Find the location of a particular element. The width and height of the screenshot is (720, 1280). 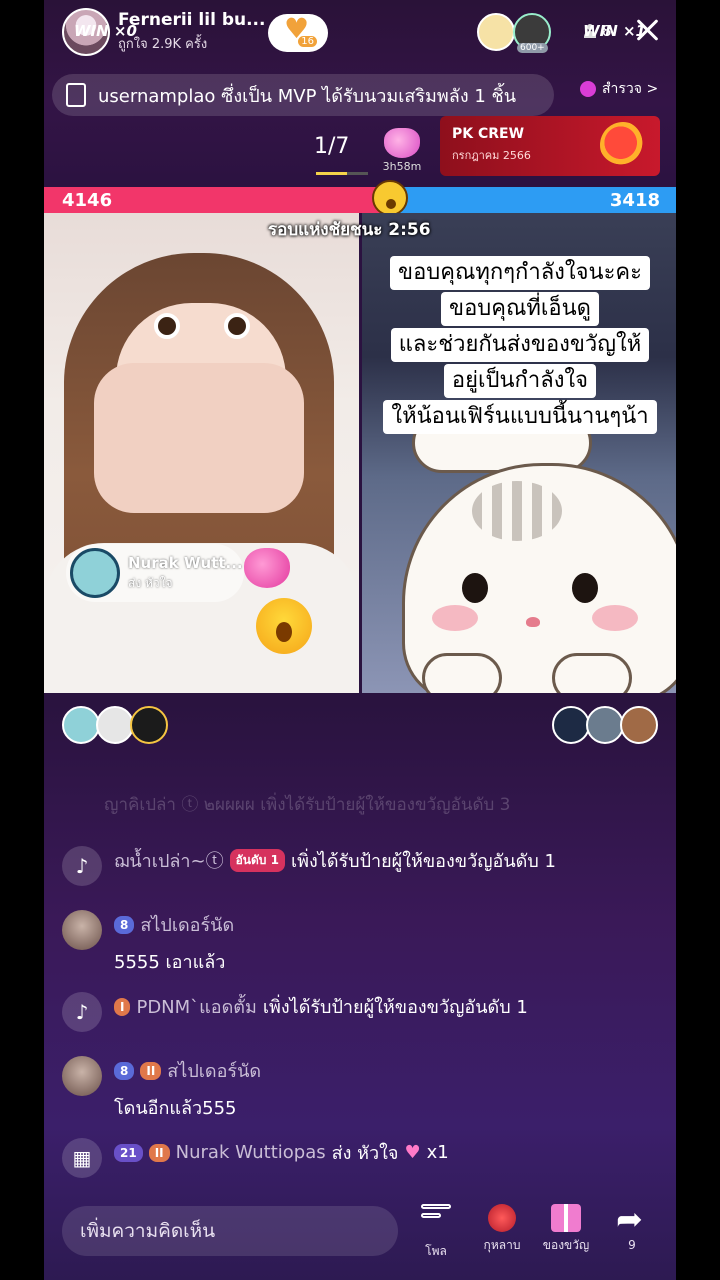

comment-input: เพิ่มความคิดเห็น is located at coordinates (230, 1231).